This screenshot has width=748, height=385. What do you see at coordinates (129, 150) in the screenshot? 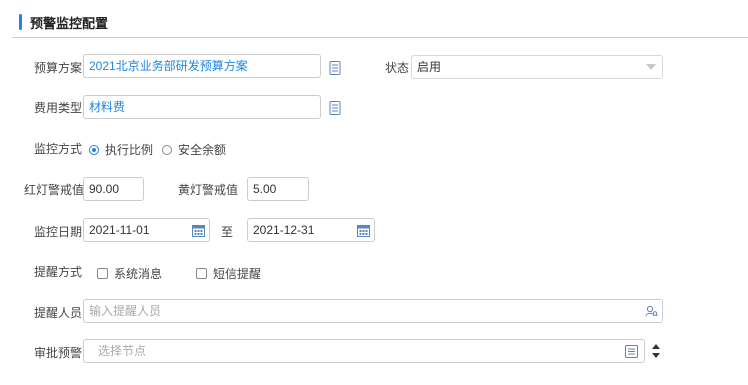
I see `radio-label: 执行比例` at bounding box center [129, 150].